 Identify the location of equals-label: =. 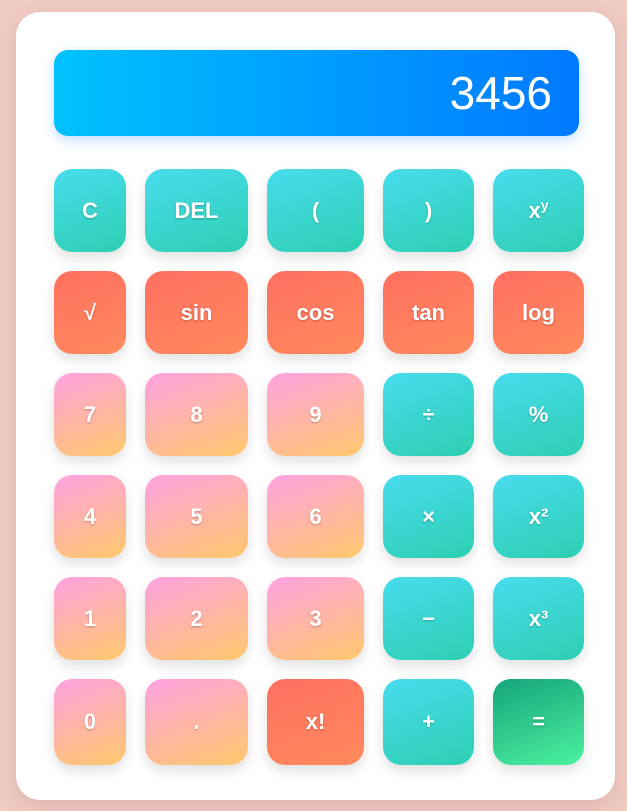
(538, 721).